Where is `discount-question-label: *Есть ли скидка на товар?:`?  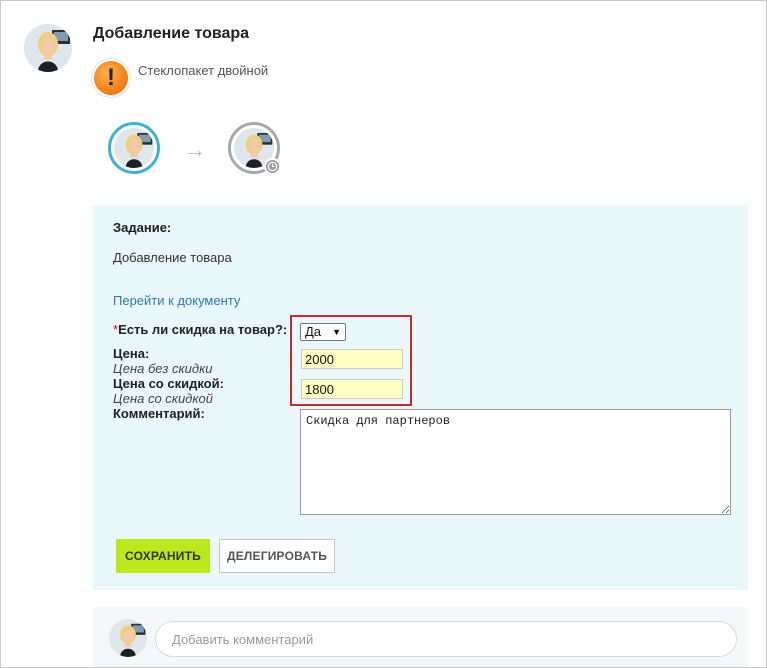
discount-question-label: *Есть ли скидка на товар?: is located at coordinates (200, 329).